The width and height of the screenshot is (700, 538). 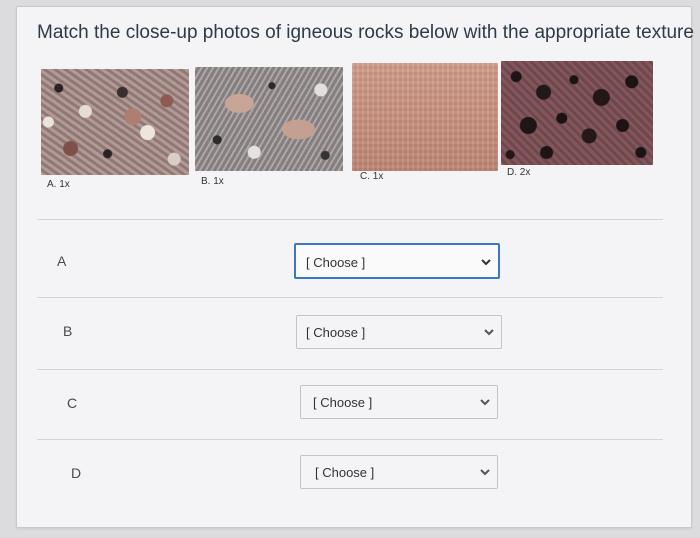 I want to click on rock-photo-b, so click(x=269, y=119).